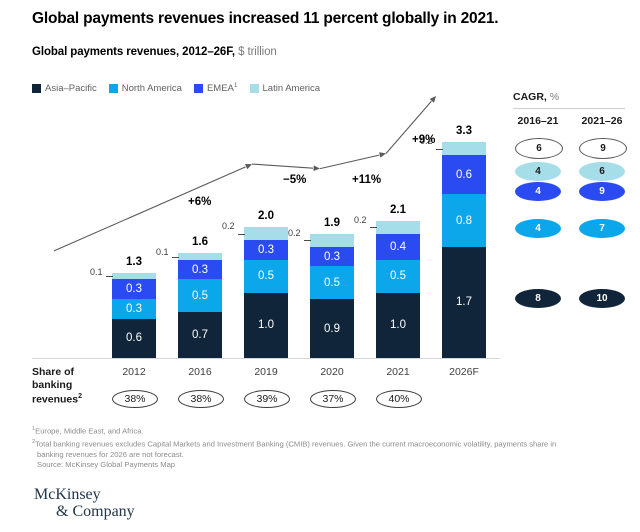 The height and width of the screenshot is (532, 640). I want to click on subtitle-main: Global payments revenues, 2012–26F,, so click(133, 52).